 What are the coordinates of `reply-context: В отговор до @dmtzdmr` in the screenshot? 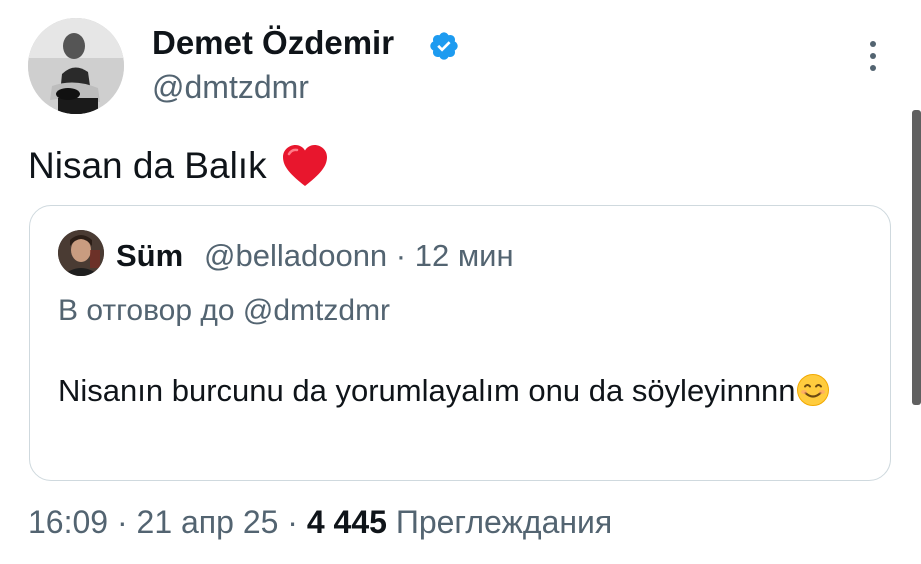 It's located at (224, 311).